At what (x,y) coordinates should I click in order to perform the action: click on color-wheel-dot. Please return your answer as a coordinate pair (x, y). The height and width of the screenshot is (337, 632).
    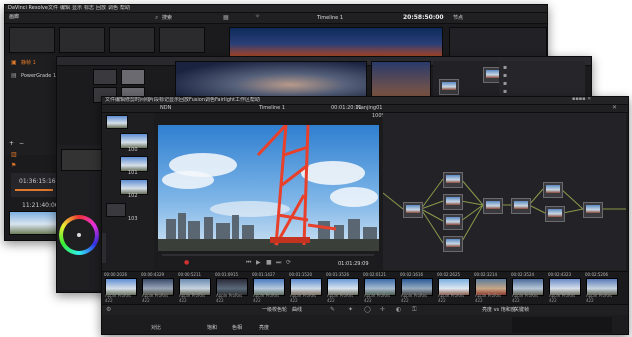
    Looking at the image, I should click on (79, 235).